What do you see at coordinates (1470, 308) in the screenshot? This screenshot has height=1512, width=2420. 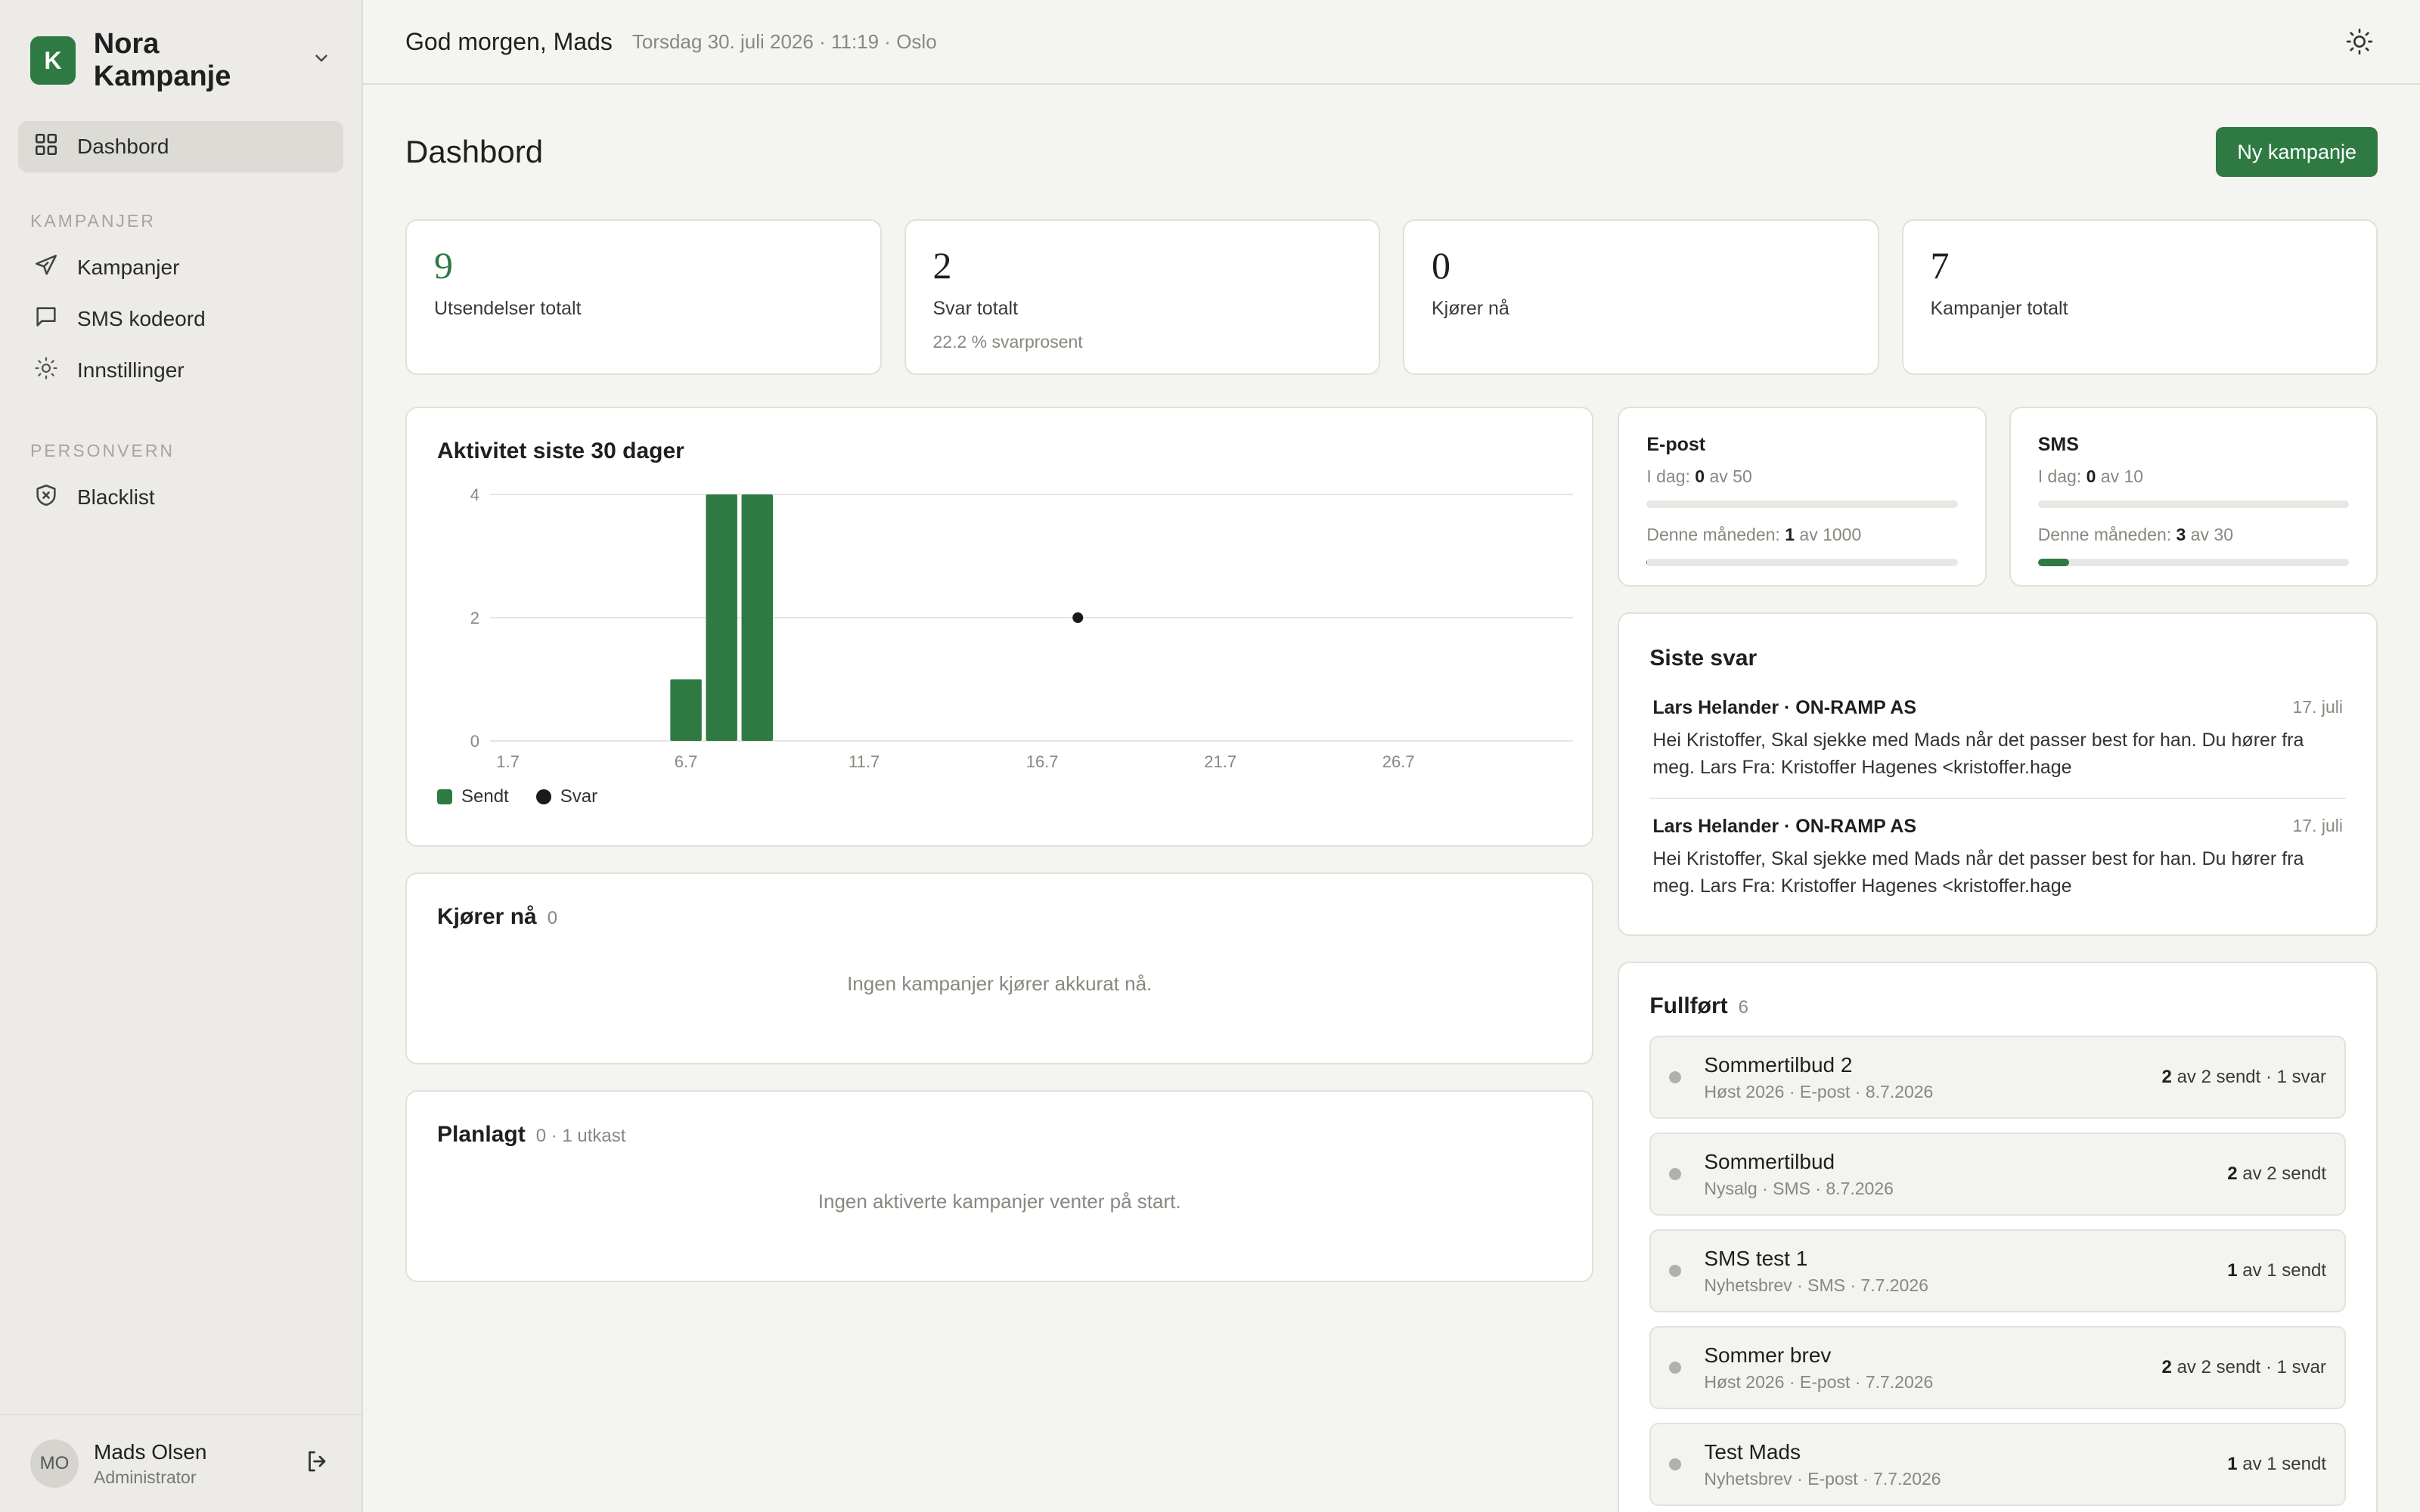 I see `stat-label: Kjører nå` at bounding box center [1470, 308].